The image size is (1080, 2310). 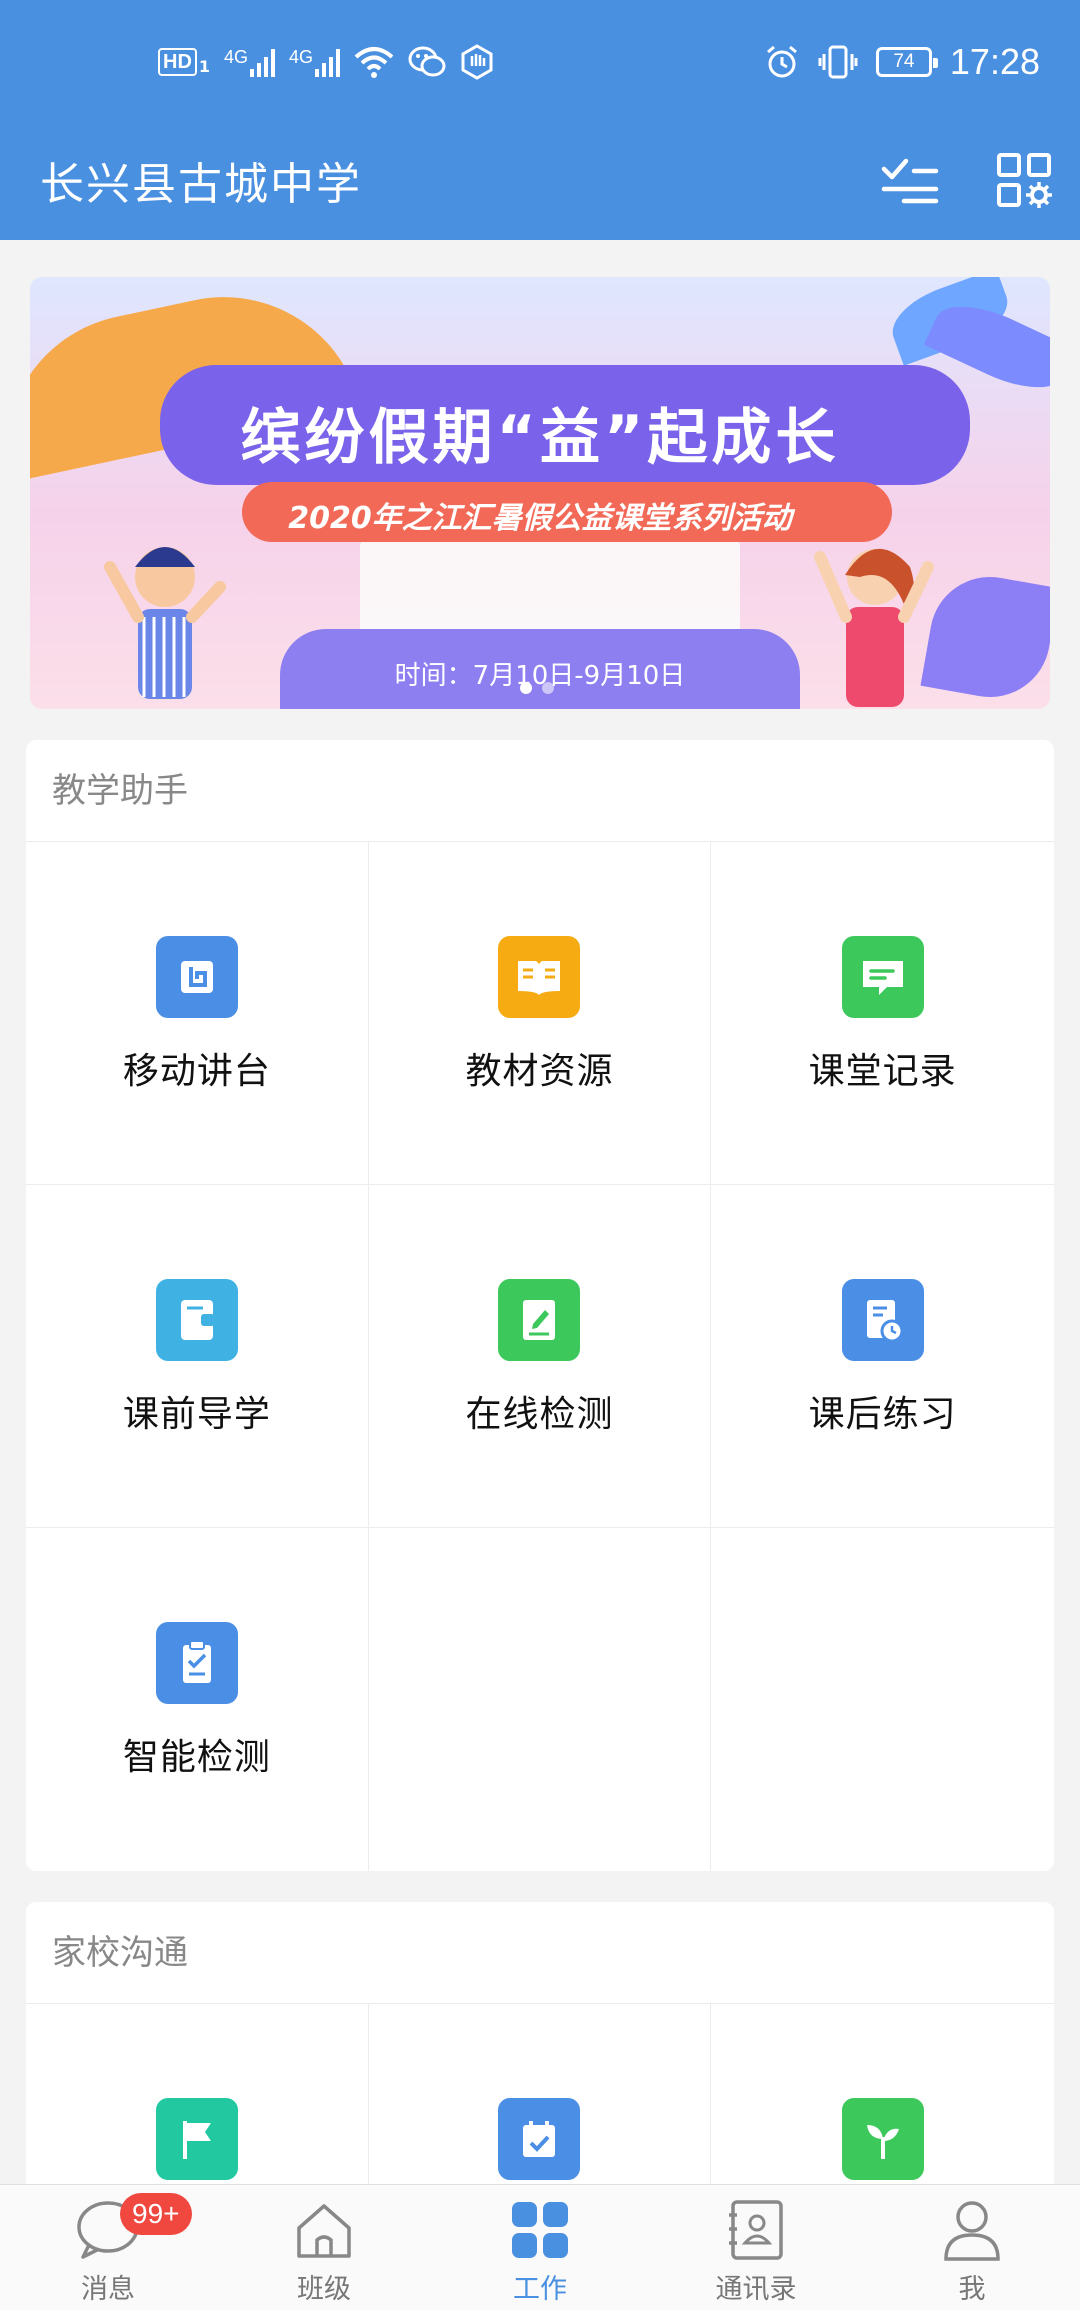 I want to click on app-header: HD 1 4G 4G 74 17:28 长兴县古城中学, so click(x=540, y=120).